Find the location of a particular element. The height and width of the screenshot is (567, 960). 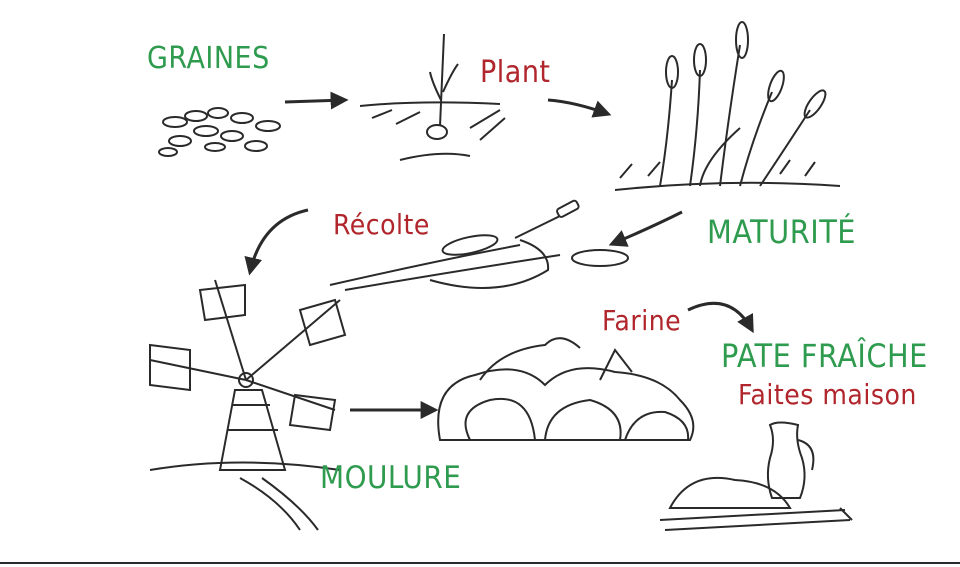

arrow-recolte-to-moulure is located at coordinates (276, 242).